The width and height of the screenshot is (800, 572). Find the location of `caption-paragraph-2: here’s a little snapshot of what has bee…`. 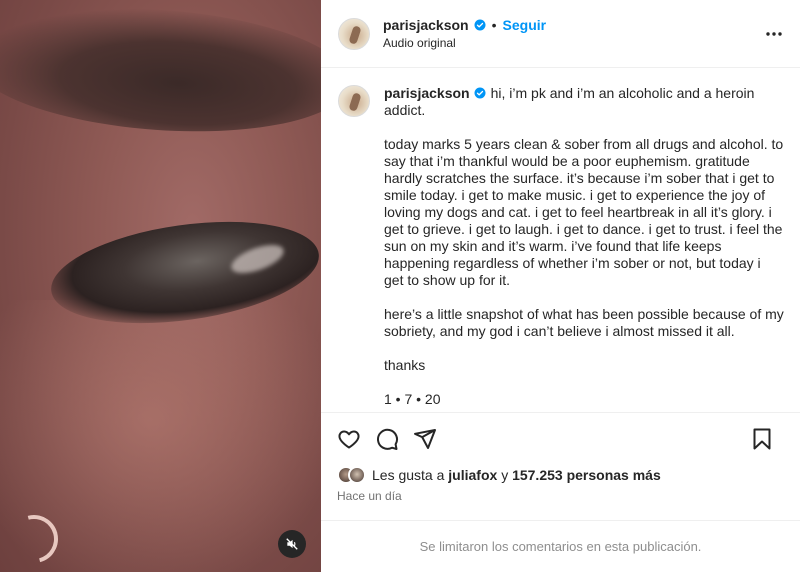

caption-paragraph-2: here’s a little snapshot of what has bee… is located at coordinates (584, 322).